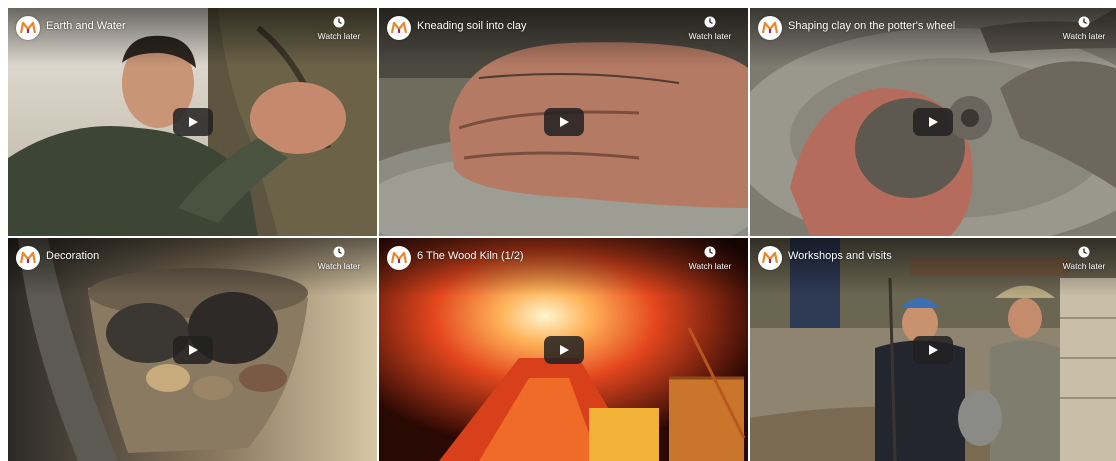  What do you see at coordinates (471, 26) in the screenshot?
I see `video-title: Kneading soil into clay` at bounding box center [471, 26].